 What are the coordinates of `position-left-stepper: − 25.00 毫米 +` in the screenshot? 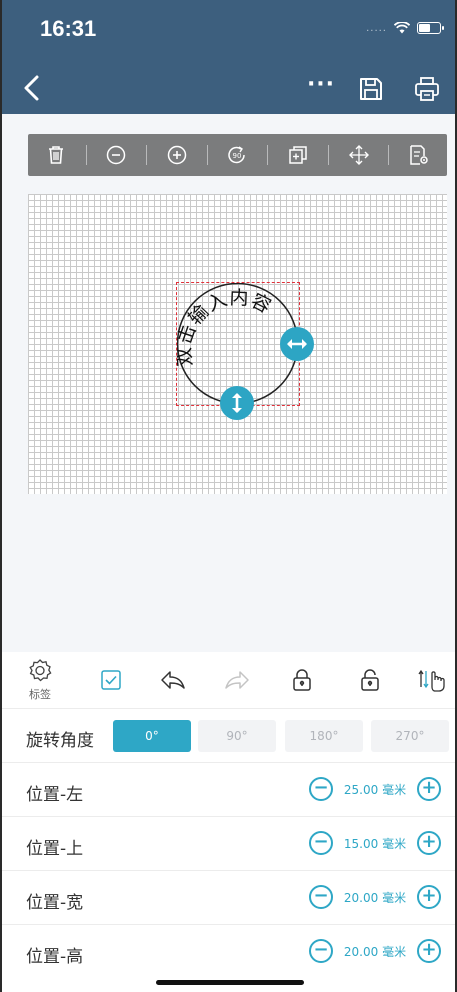 It's located at (375, 789).